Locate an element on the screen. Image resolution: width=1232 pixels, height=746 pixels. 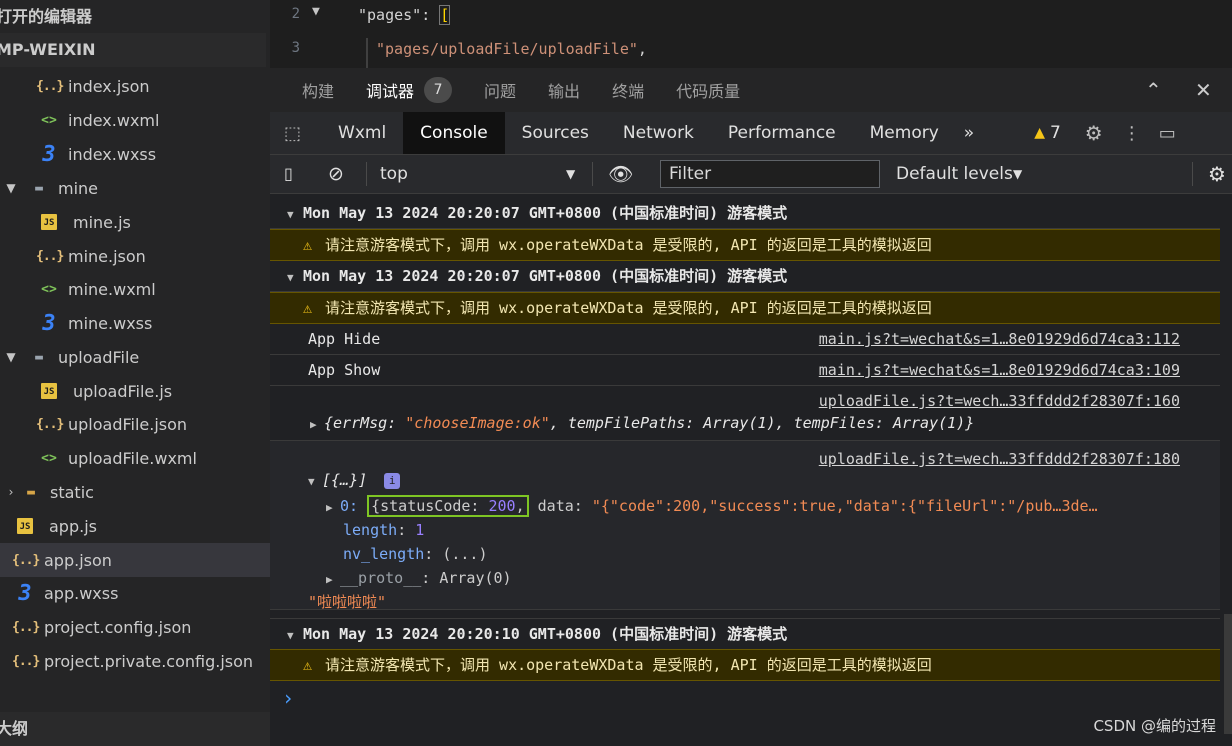
scrollbar is located at coordinates (1228, 674).